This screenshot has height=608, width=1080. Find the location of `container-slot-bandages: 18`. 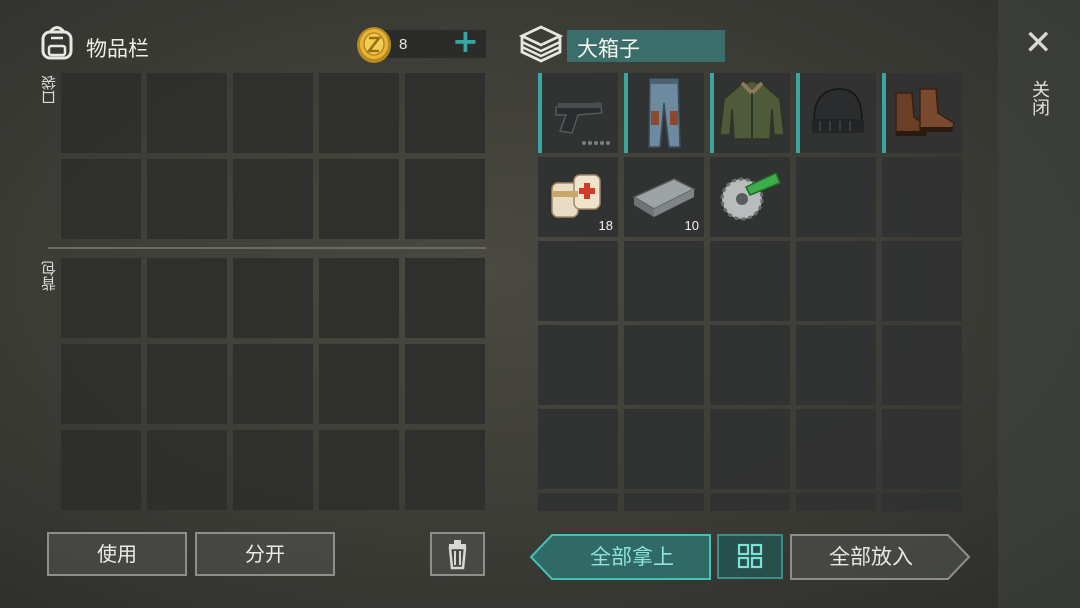

container-slot-bandages: 18 is located at coordinates (578, 197).